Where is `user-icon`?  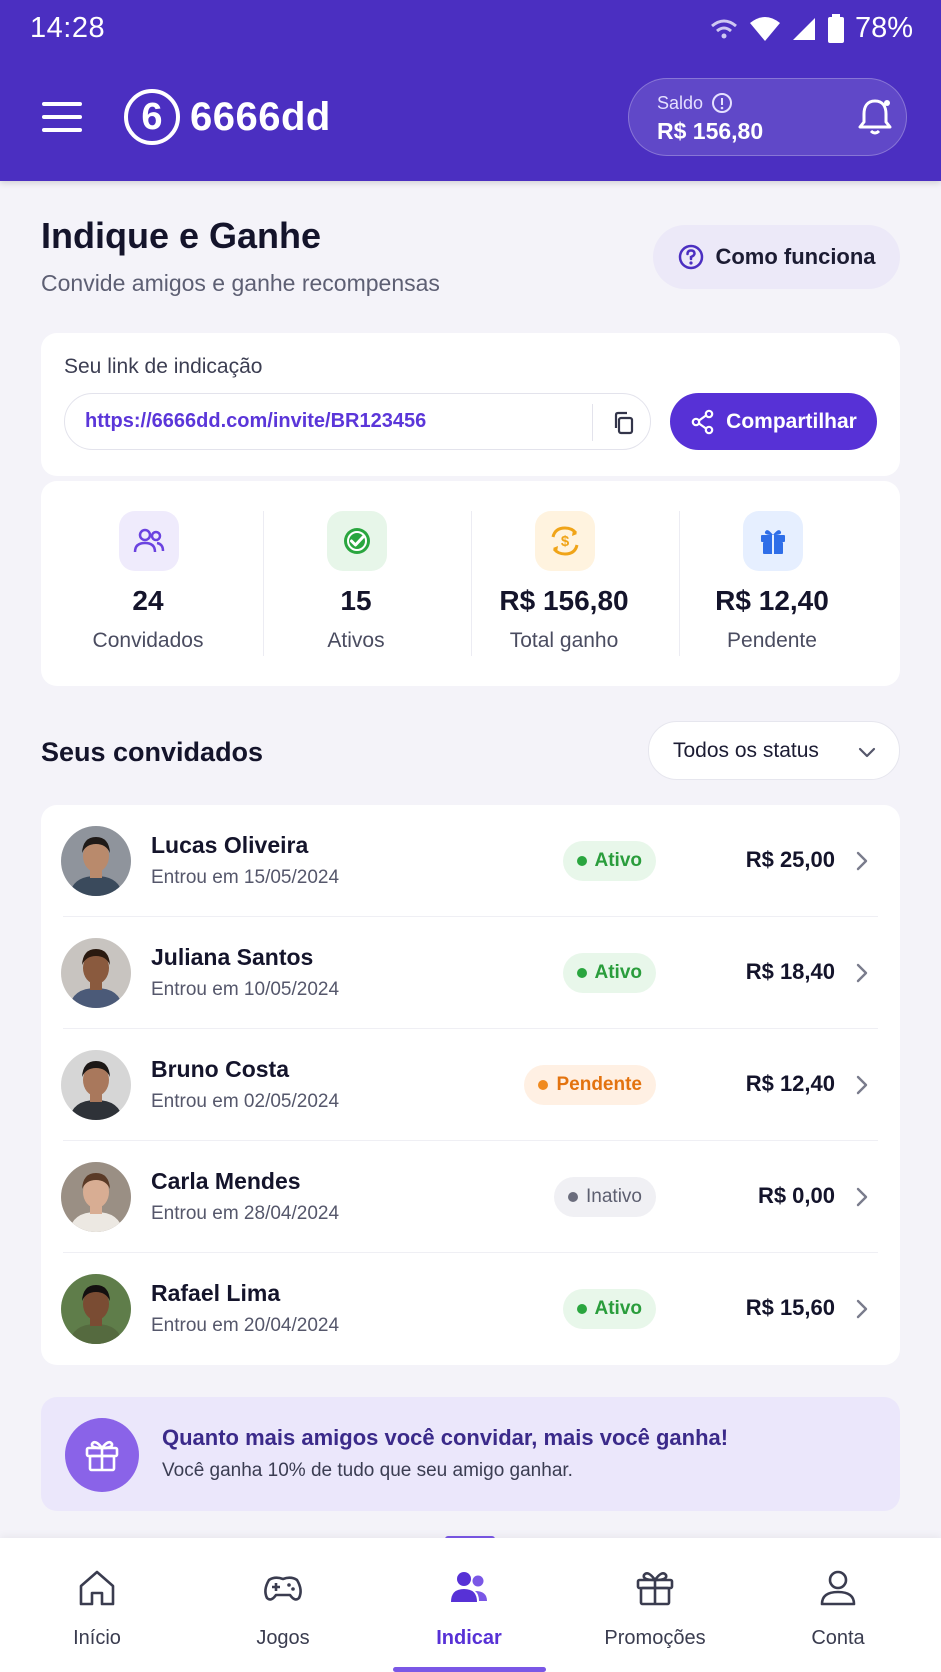 user-icon is located at coordinates (838, 1588).